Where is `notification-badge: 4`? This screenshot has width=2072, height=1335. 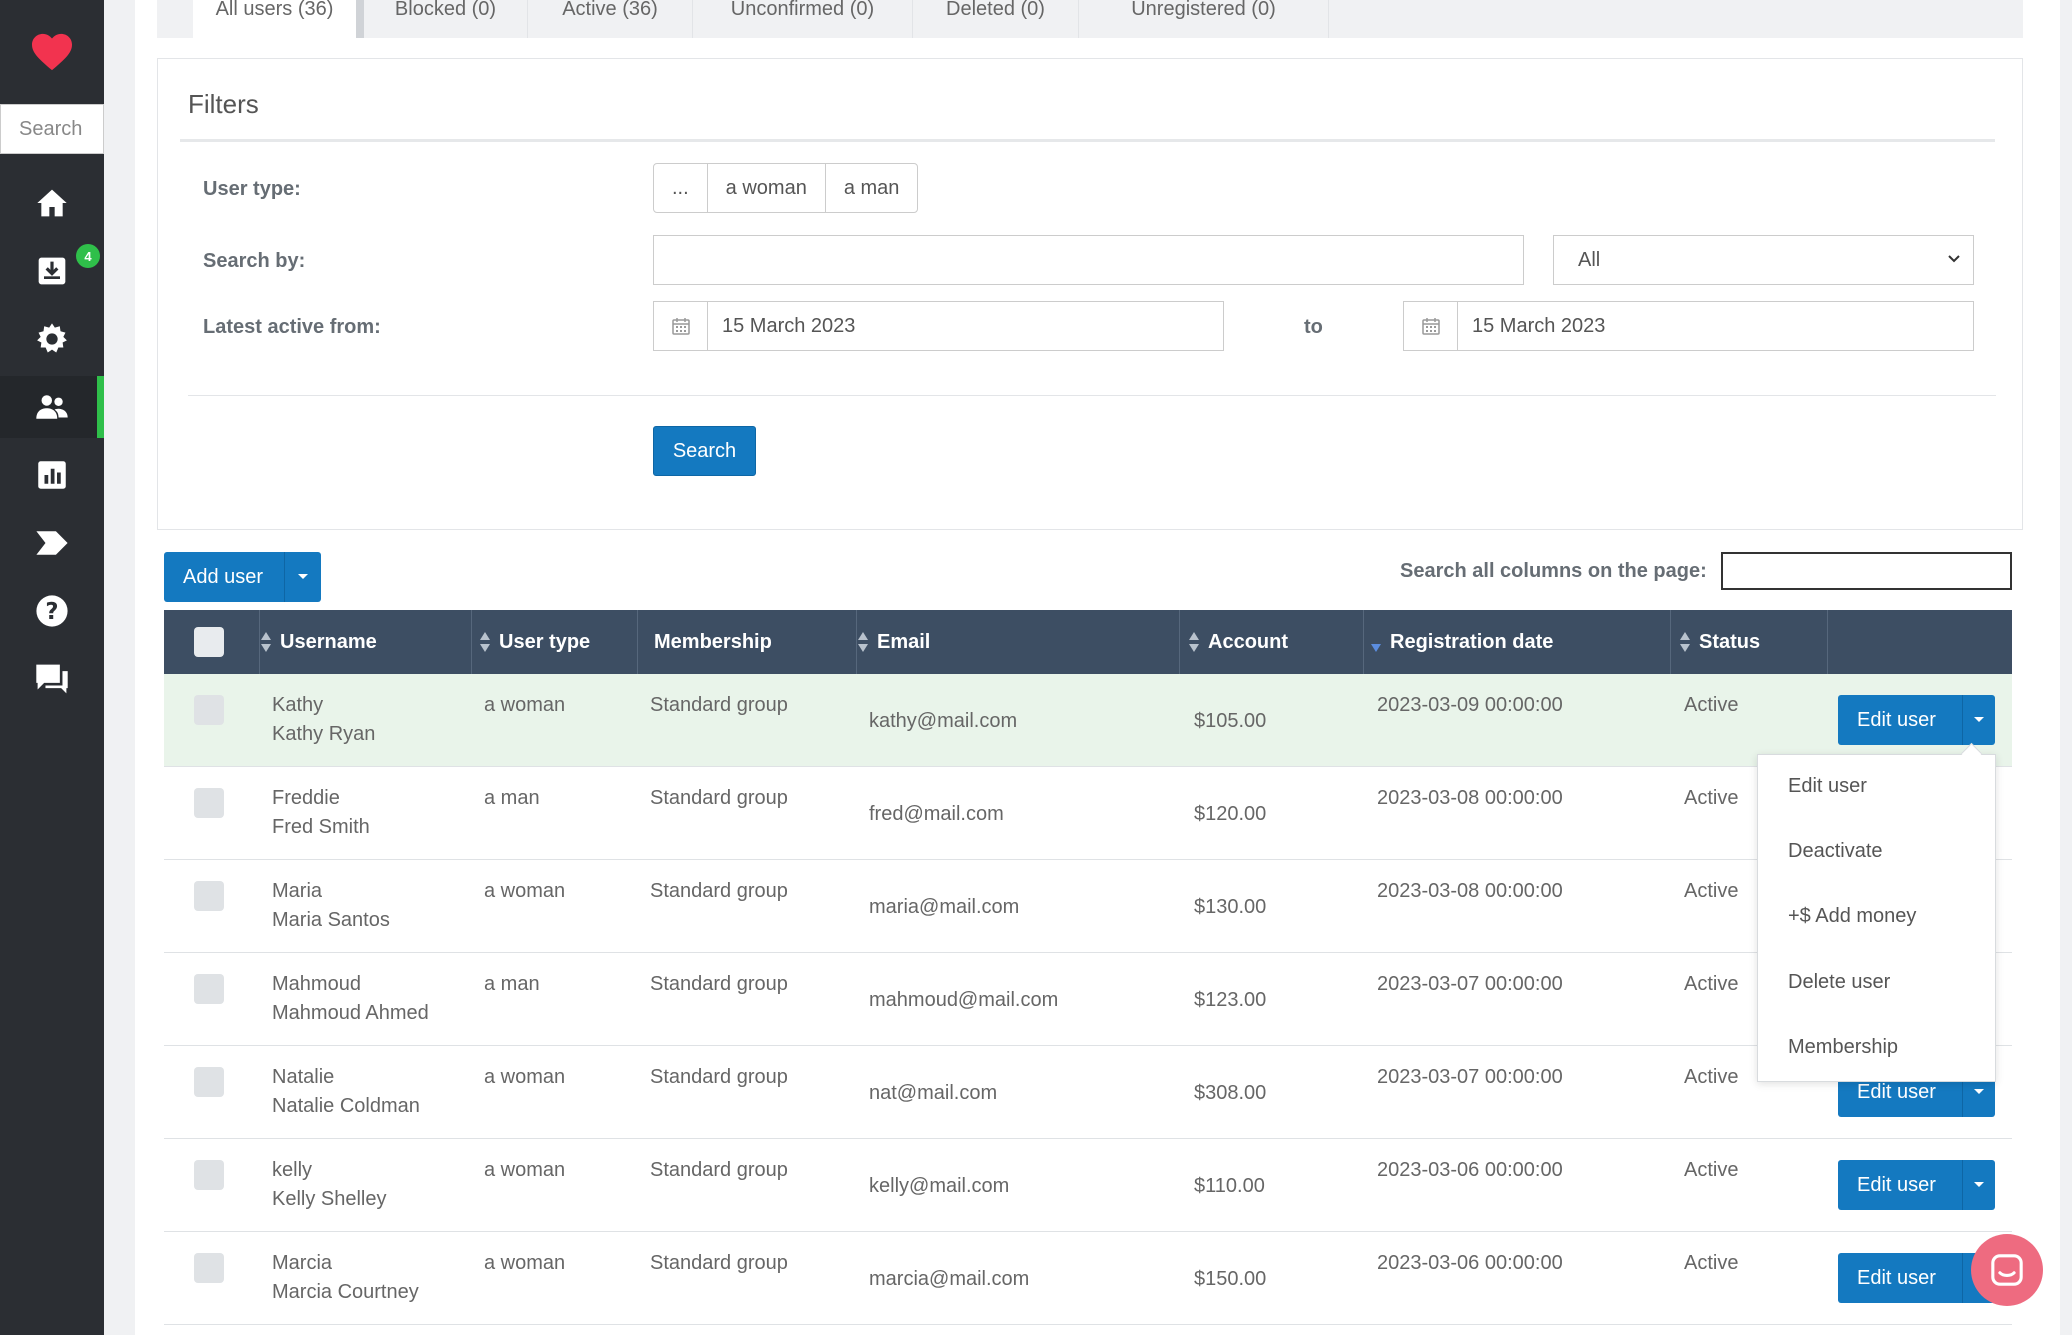 notification-badge: 4 is located at coordinates (88, 256).